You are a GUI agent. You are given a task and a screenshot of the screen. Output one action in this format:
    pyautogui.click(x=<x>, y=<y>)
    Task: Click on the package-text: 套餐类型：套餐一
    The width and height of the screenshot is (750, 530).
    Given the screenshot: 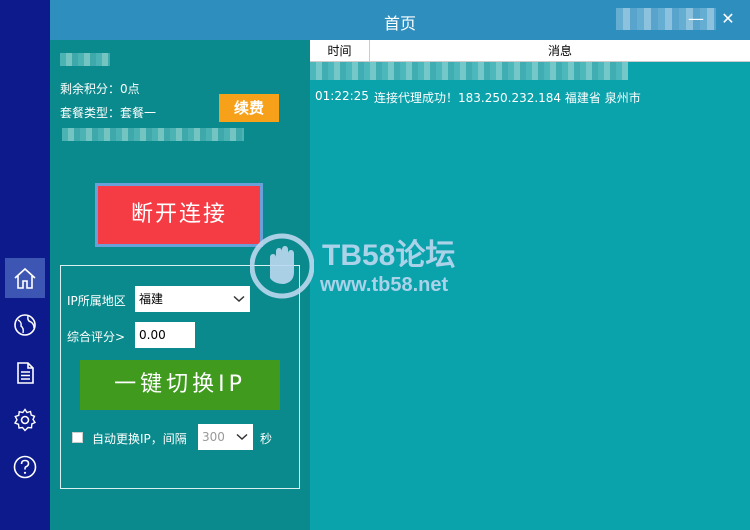 What is the action you would take?
    pyautogui.click(x=108, y=113)
    